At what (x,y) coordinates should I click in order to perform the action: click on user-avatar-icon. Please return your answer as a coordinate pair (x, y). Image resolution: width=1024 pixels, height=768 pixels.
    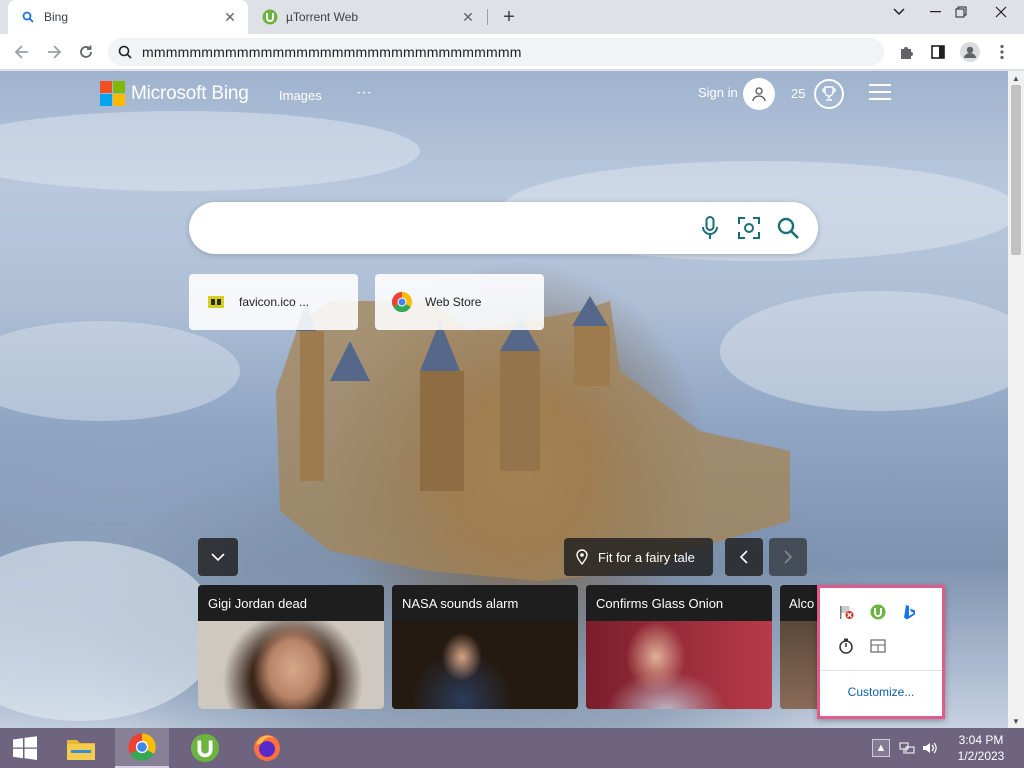
    Looking at the image, I should click on (759, 94).